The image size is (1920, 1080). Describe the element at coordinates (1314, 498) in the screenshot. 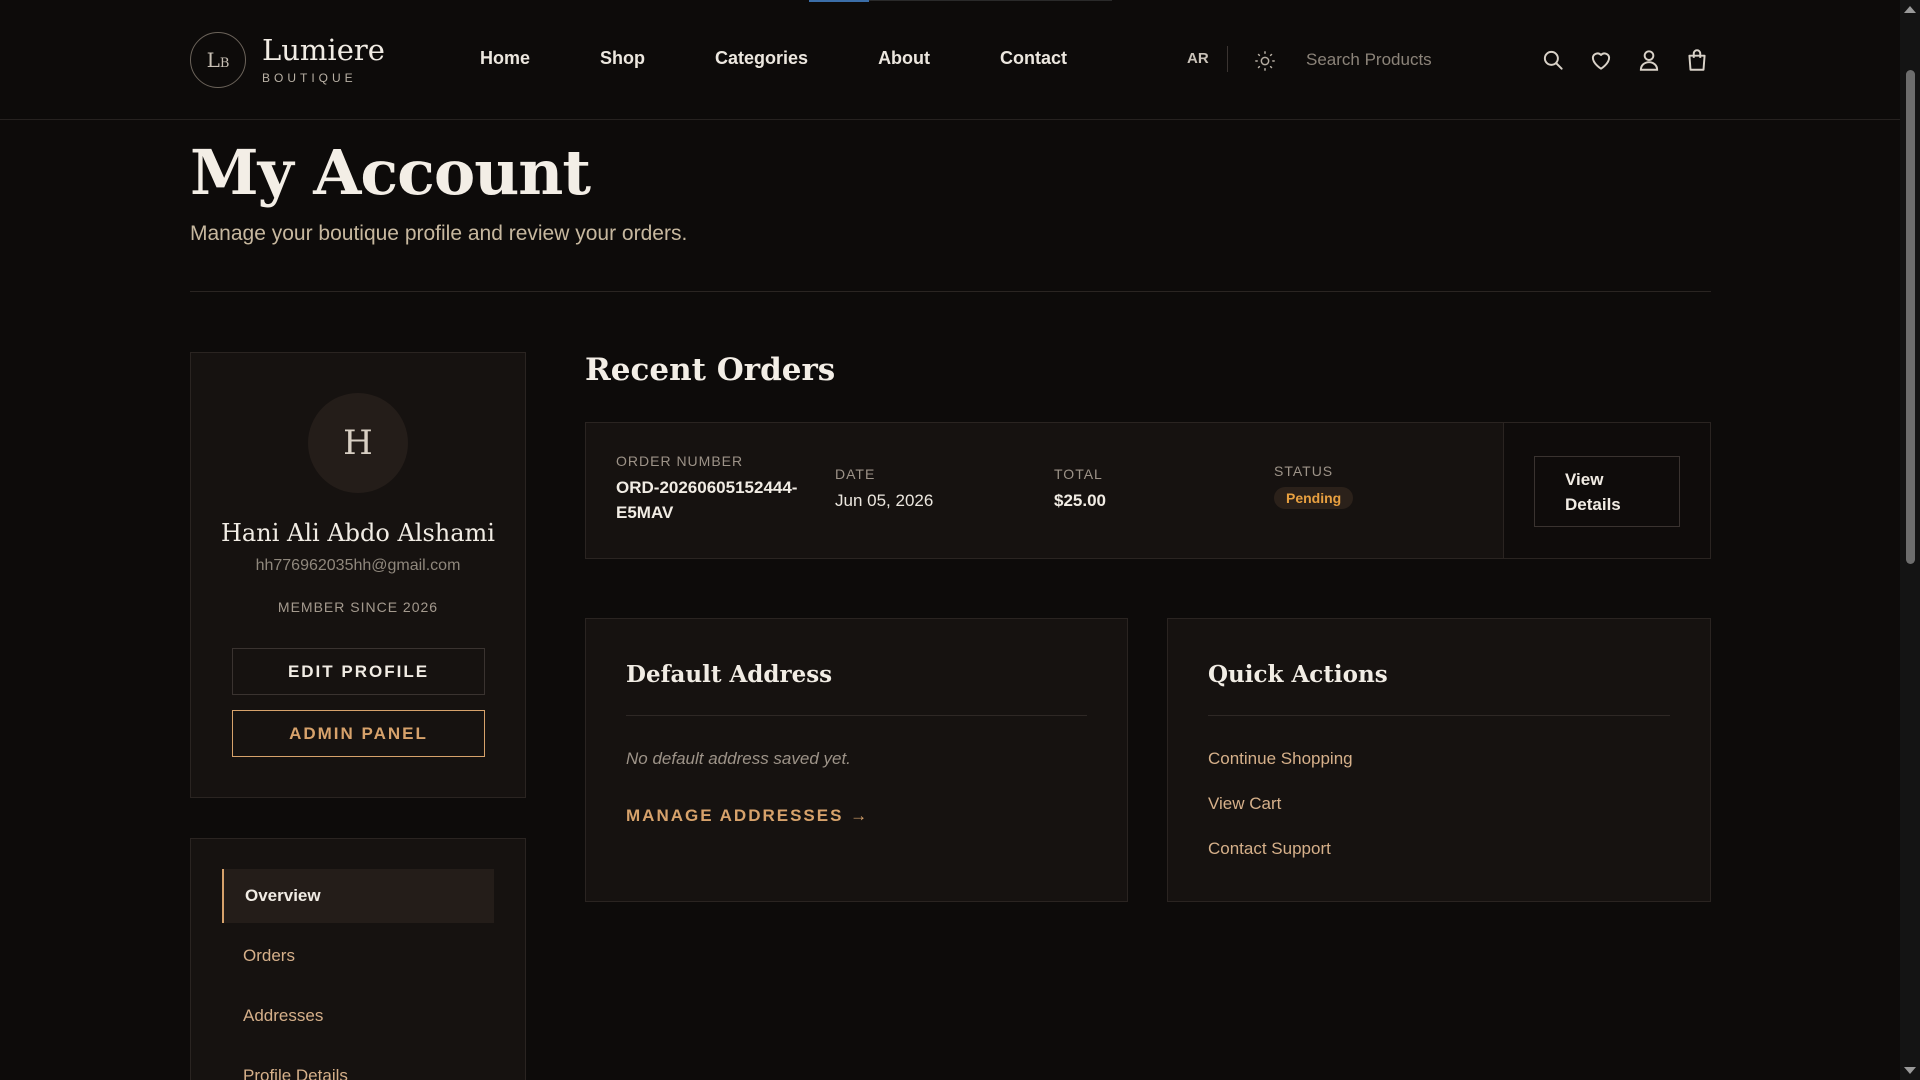

I see `status-badge: Pending` at that location.